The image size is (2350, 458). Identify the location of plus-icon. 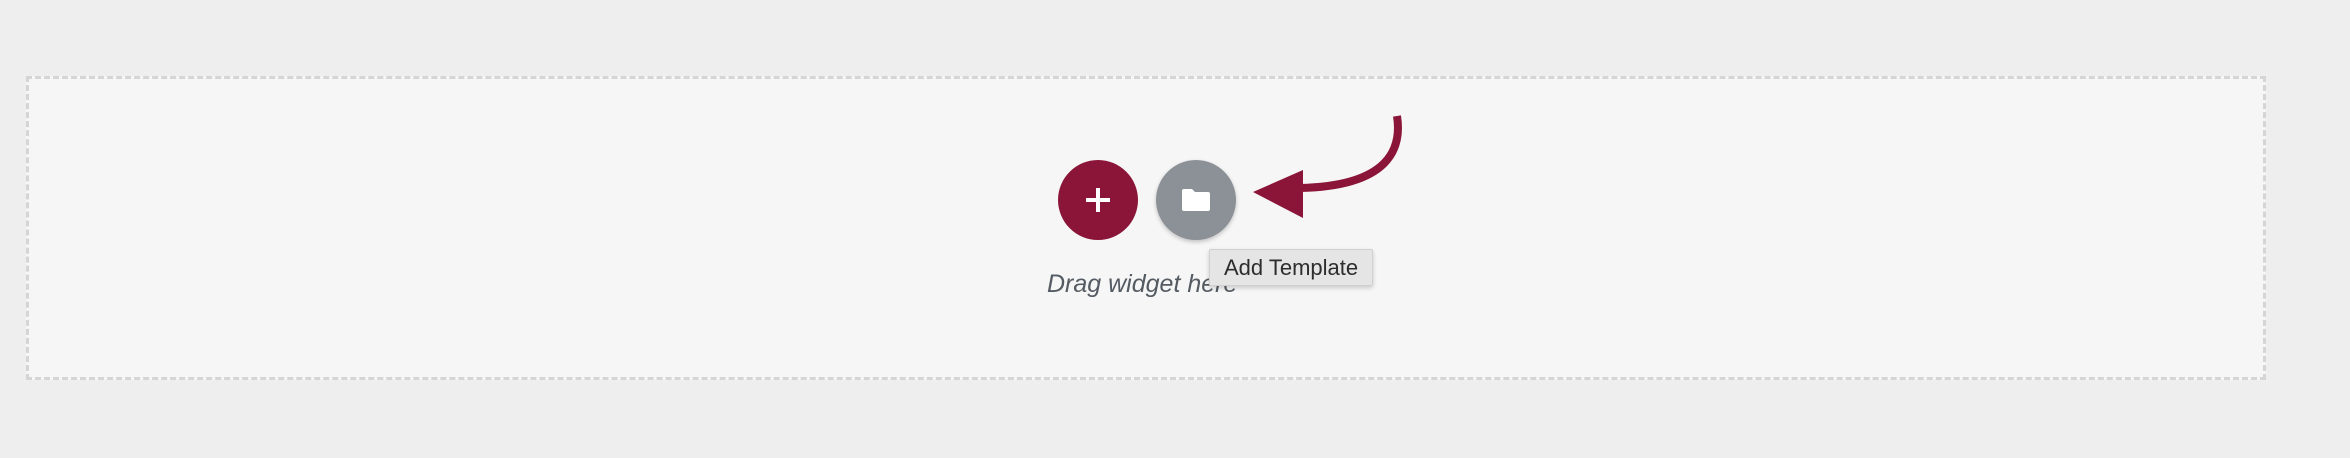
(1098, 200).